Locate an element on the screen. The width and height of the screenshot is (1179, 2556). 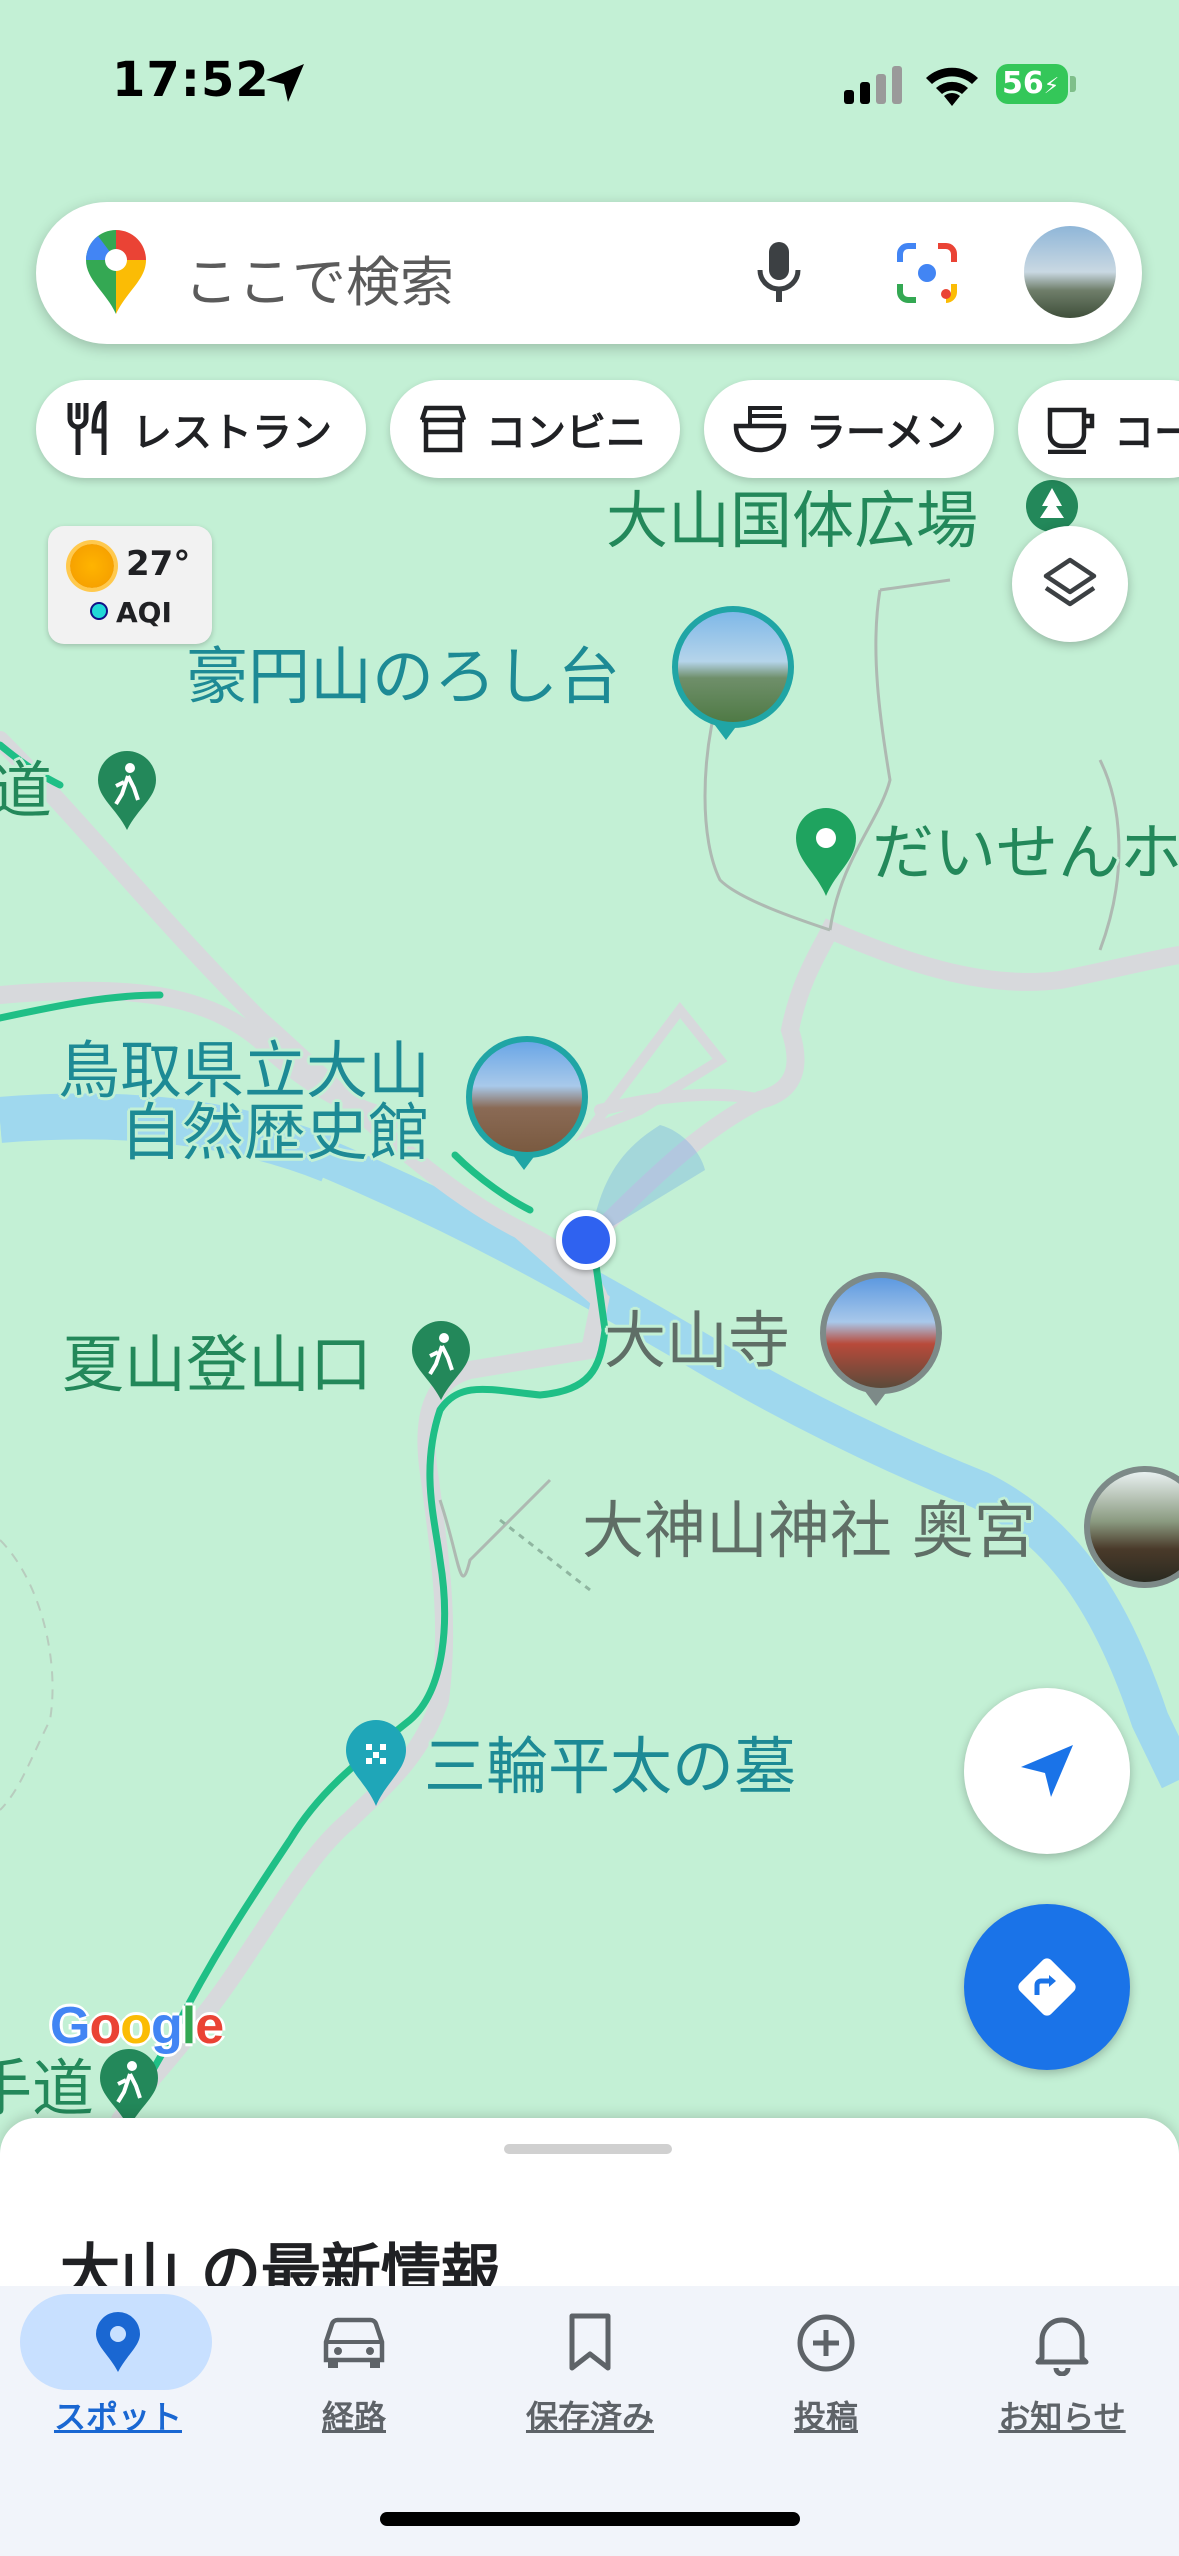
museum-label-line1: 鳥取県立大山 is located at coordinates (244, 1070).